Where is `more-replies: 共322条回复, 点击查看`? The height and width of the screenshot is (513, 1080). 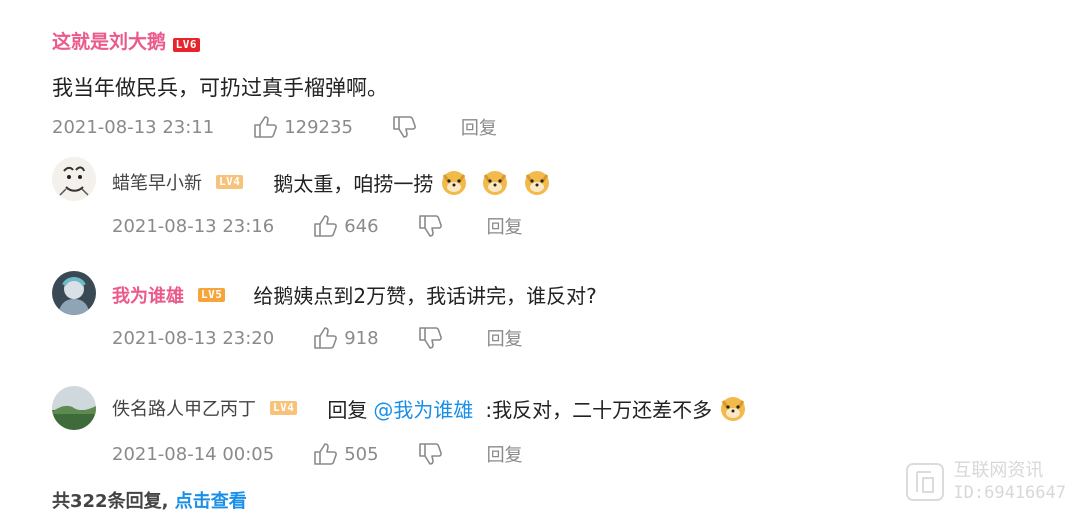
more-replies: 共322条回复, 点击查看 is located at coordinates (149, 500).